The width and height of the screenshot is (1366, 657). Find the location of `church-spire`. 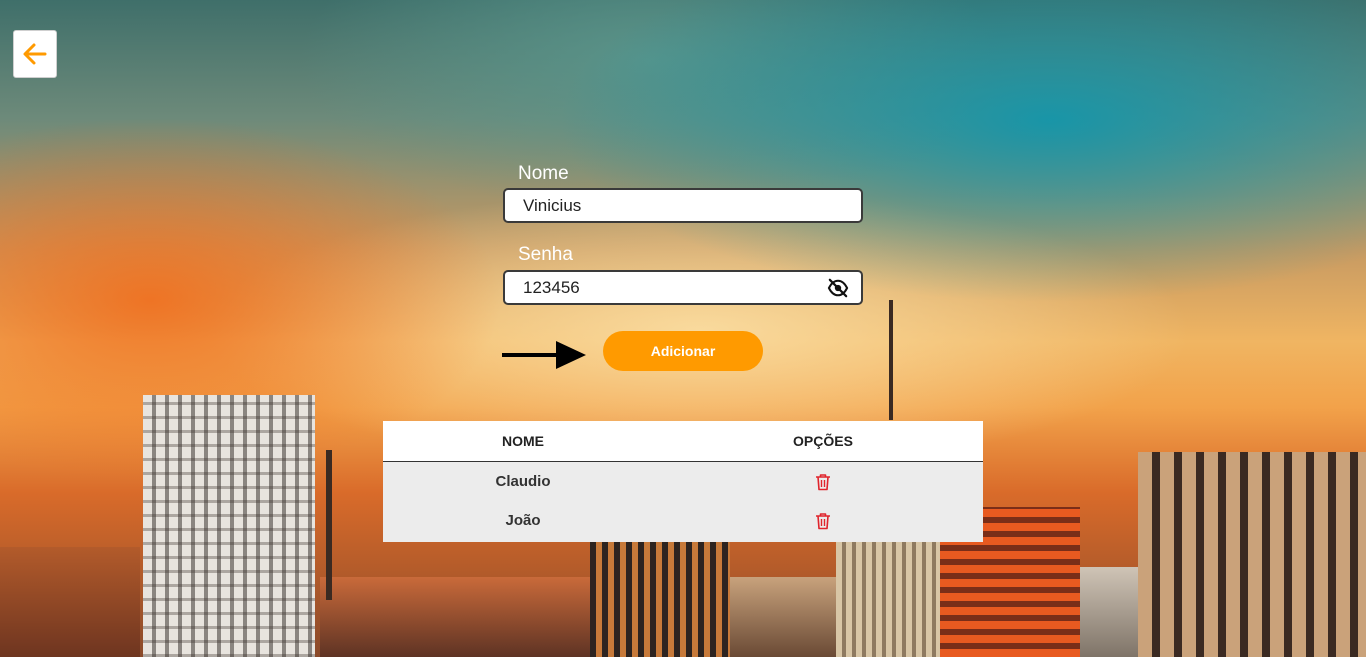

church-spire is located at coordinates (329, 525).